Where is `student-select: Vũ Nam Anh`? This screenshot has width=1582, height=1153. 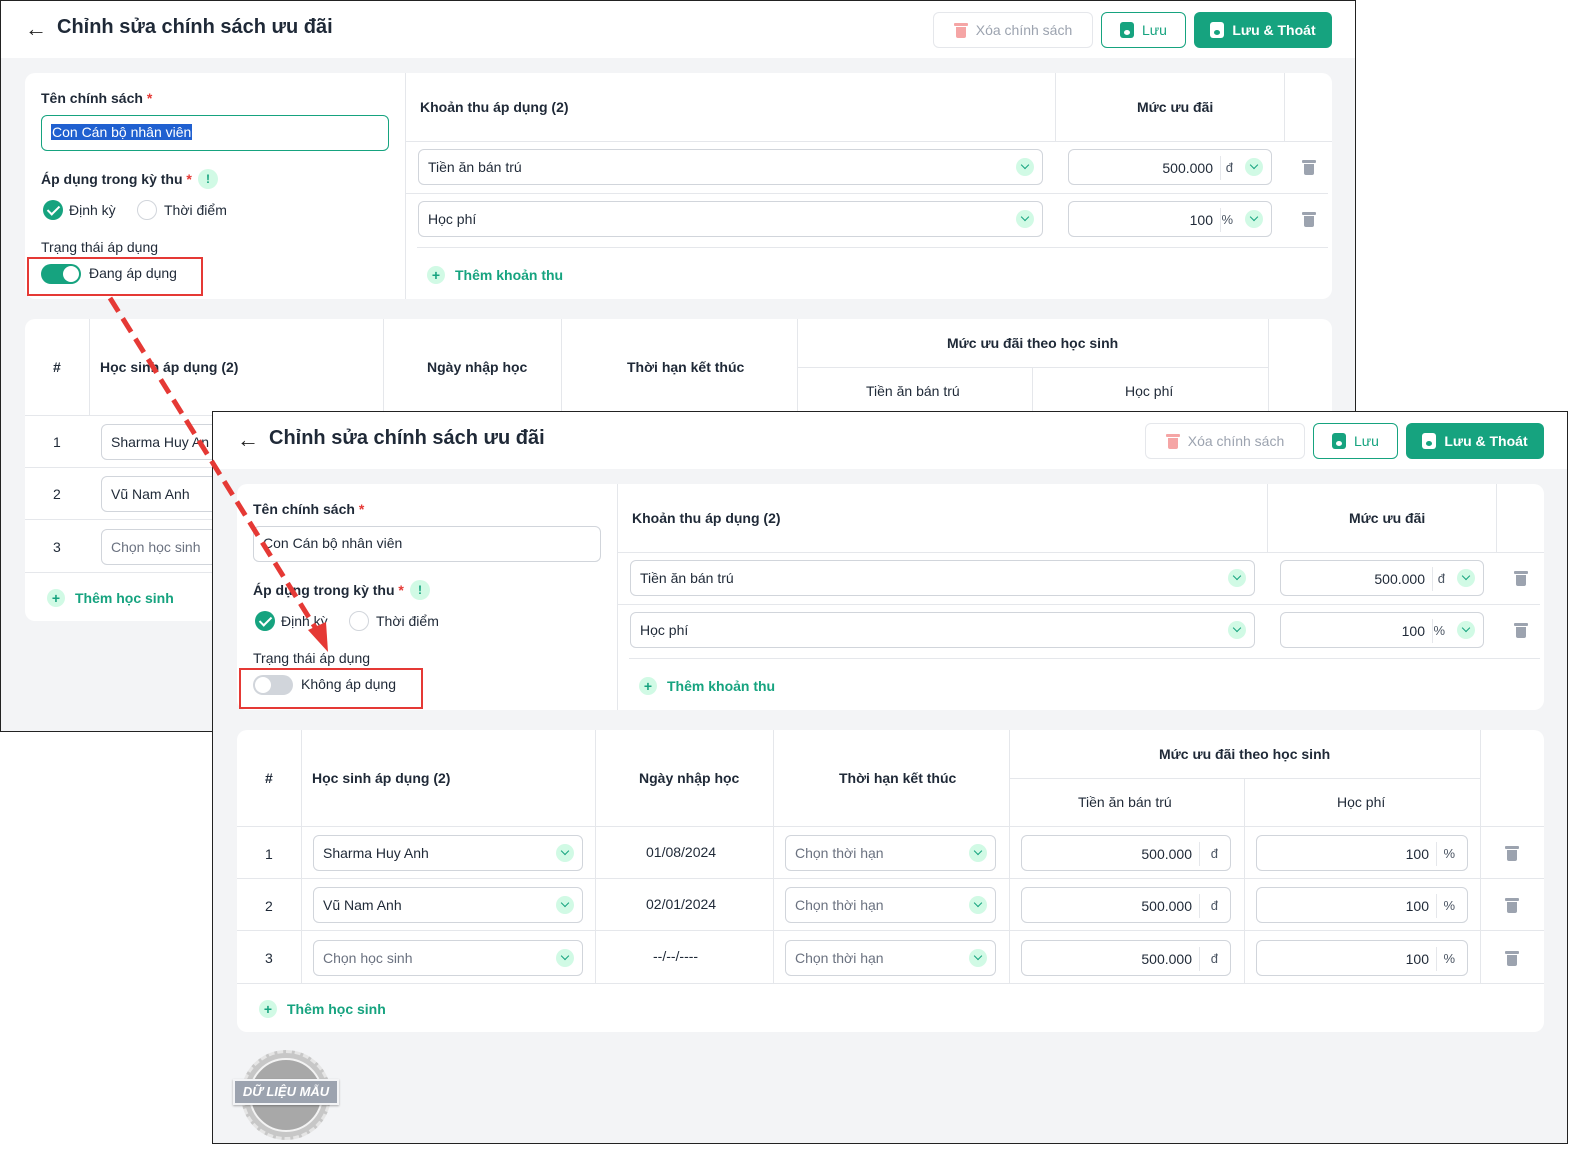
student-select: Vũ Nam Anh is located at coordinates (448, 905).